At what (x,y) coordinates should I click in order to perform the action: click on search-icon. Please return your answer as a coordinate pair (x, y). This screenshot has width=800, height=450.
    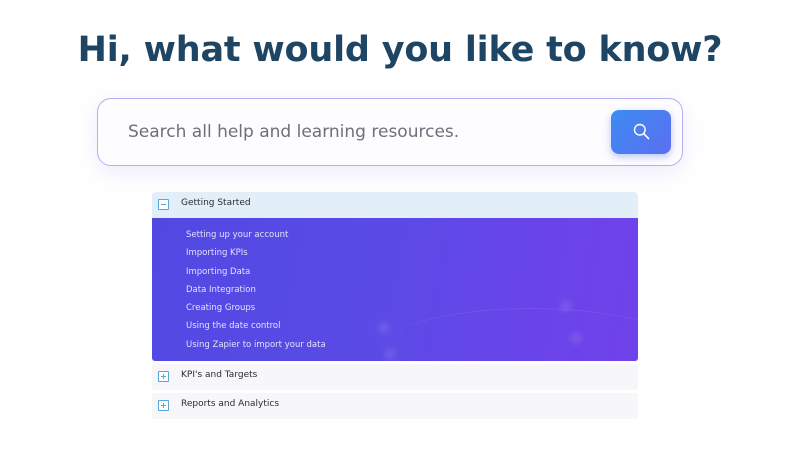
    Looking at the image, I should click on (641, 131).